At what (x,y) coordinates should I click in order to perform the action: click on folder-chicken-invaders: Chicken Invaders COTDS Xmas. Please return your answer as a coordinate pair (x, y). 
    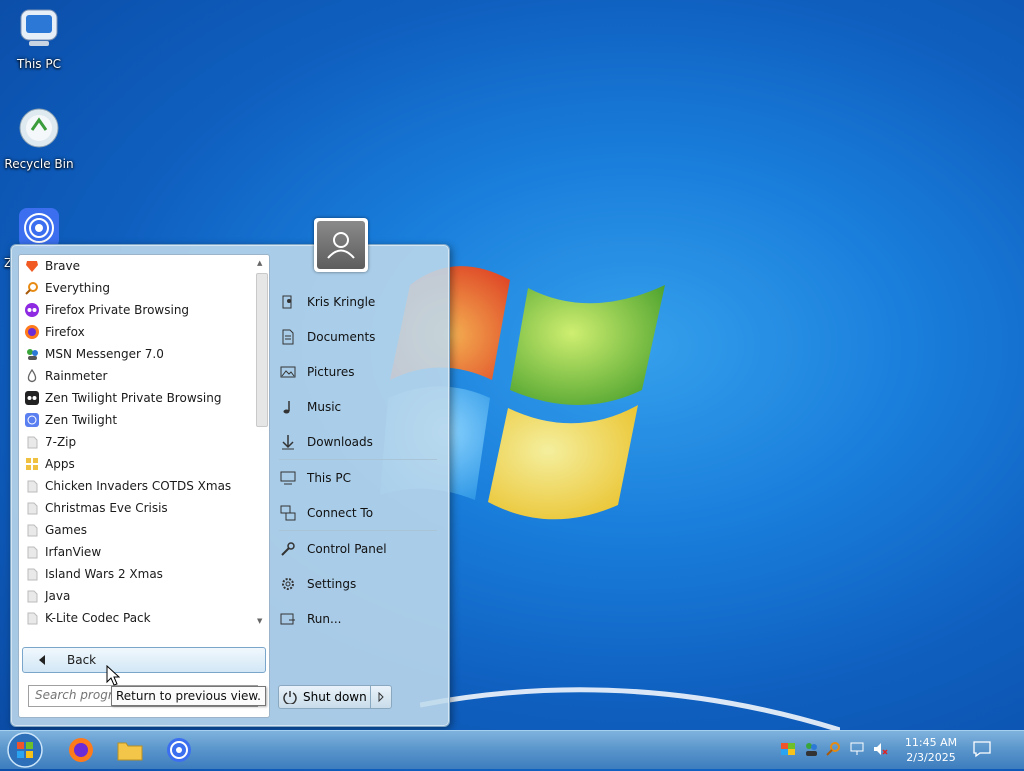
    Looking at the image, I should click on (136, 486).